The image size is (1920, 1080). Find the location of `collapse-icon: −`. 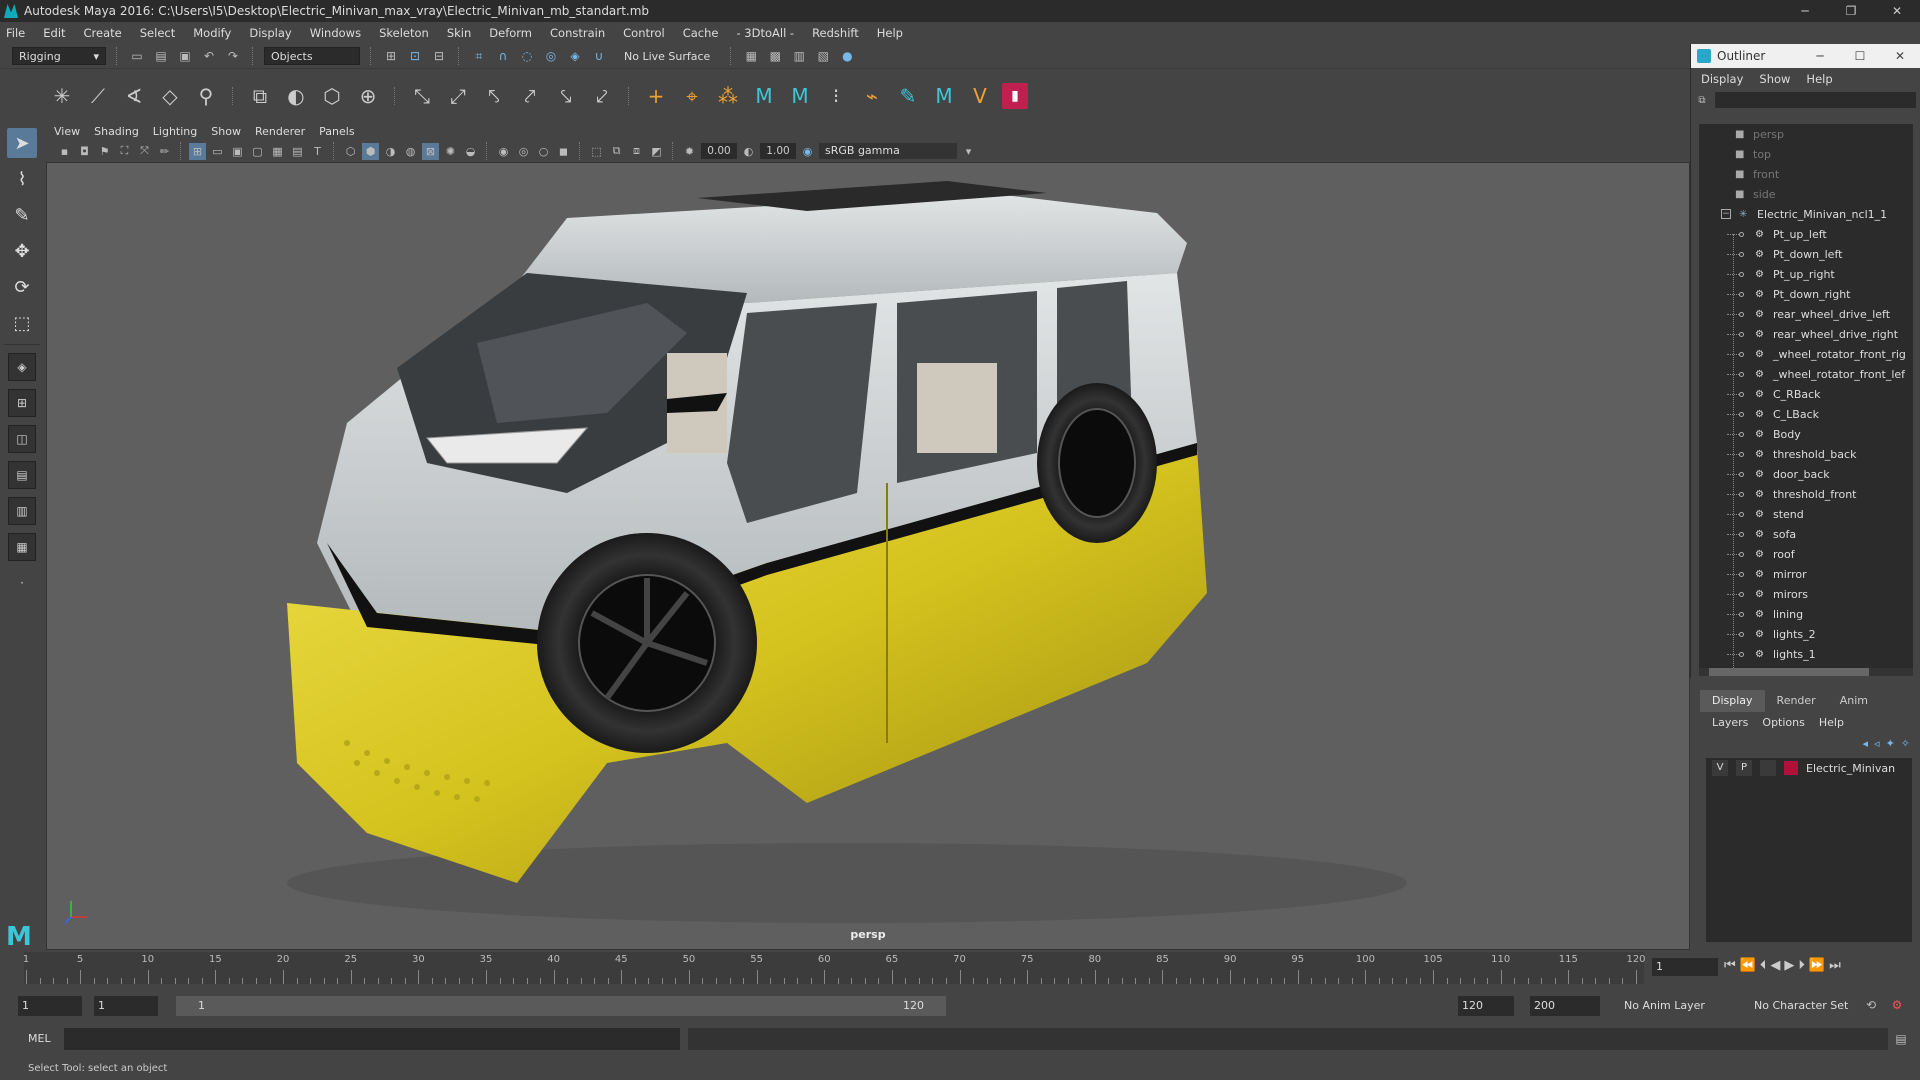

collapse-icon: − is located at coordinates (1726, 214).